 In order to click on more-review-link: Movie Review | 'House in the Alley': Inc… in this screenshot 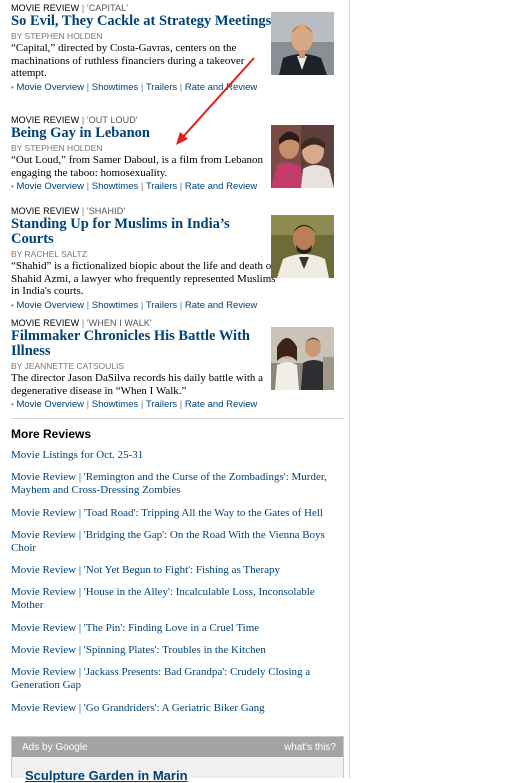, I will do `click(173, 599)`.